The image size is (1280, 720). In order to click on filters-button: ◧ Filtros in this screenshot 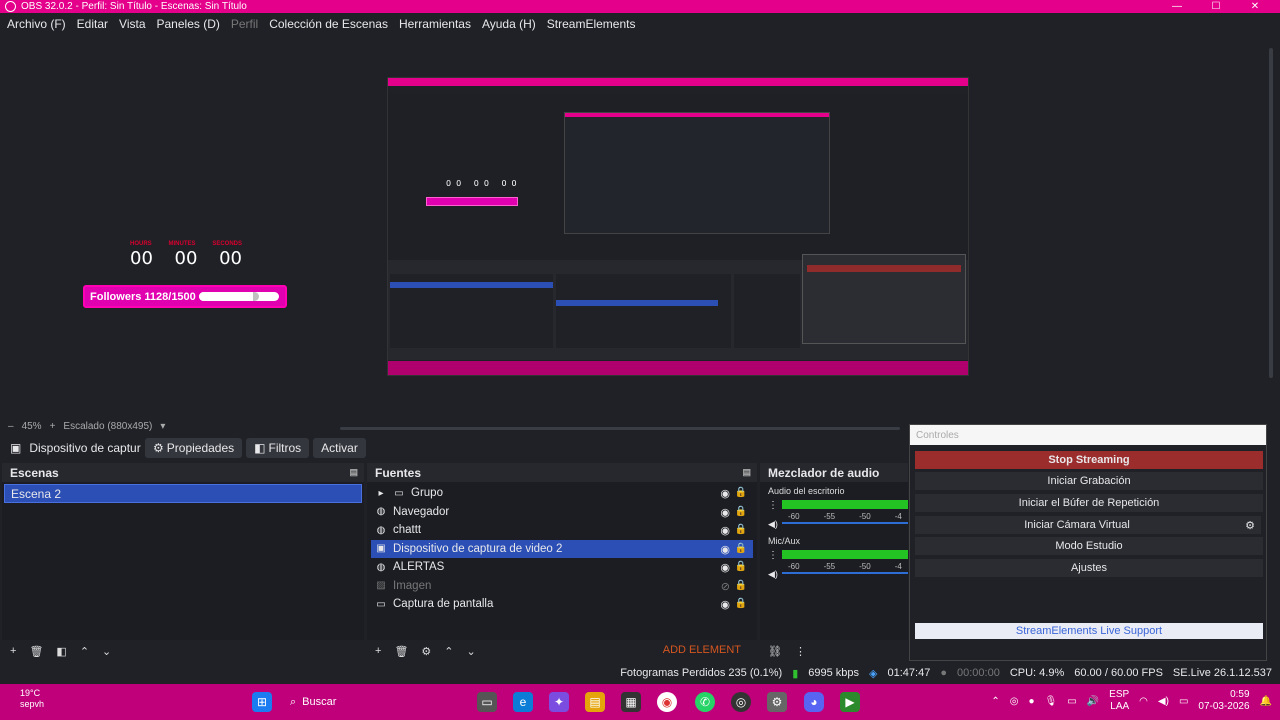, I will do `click(278, 448)`.